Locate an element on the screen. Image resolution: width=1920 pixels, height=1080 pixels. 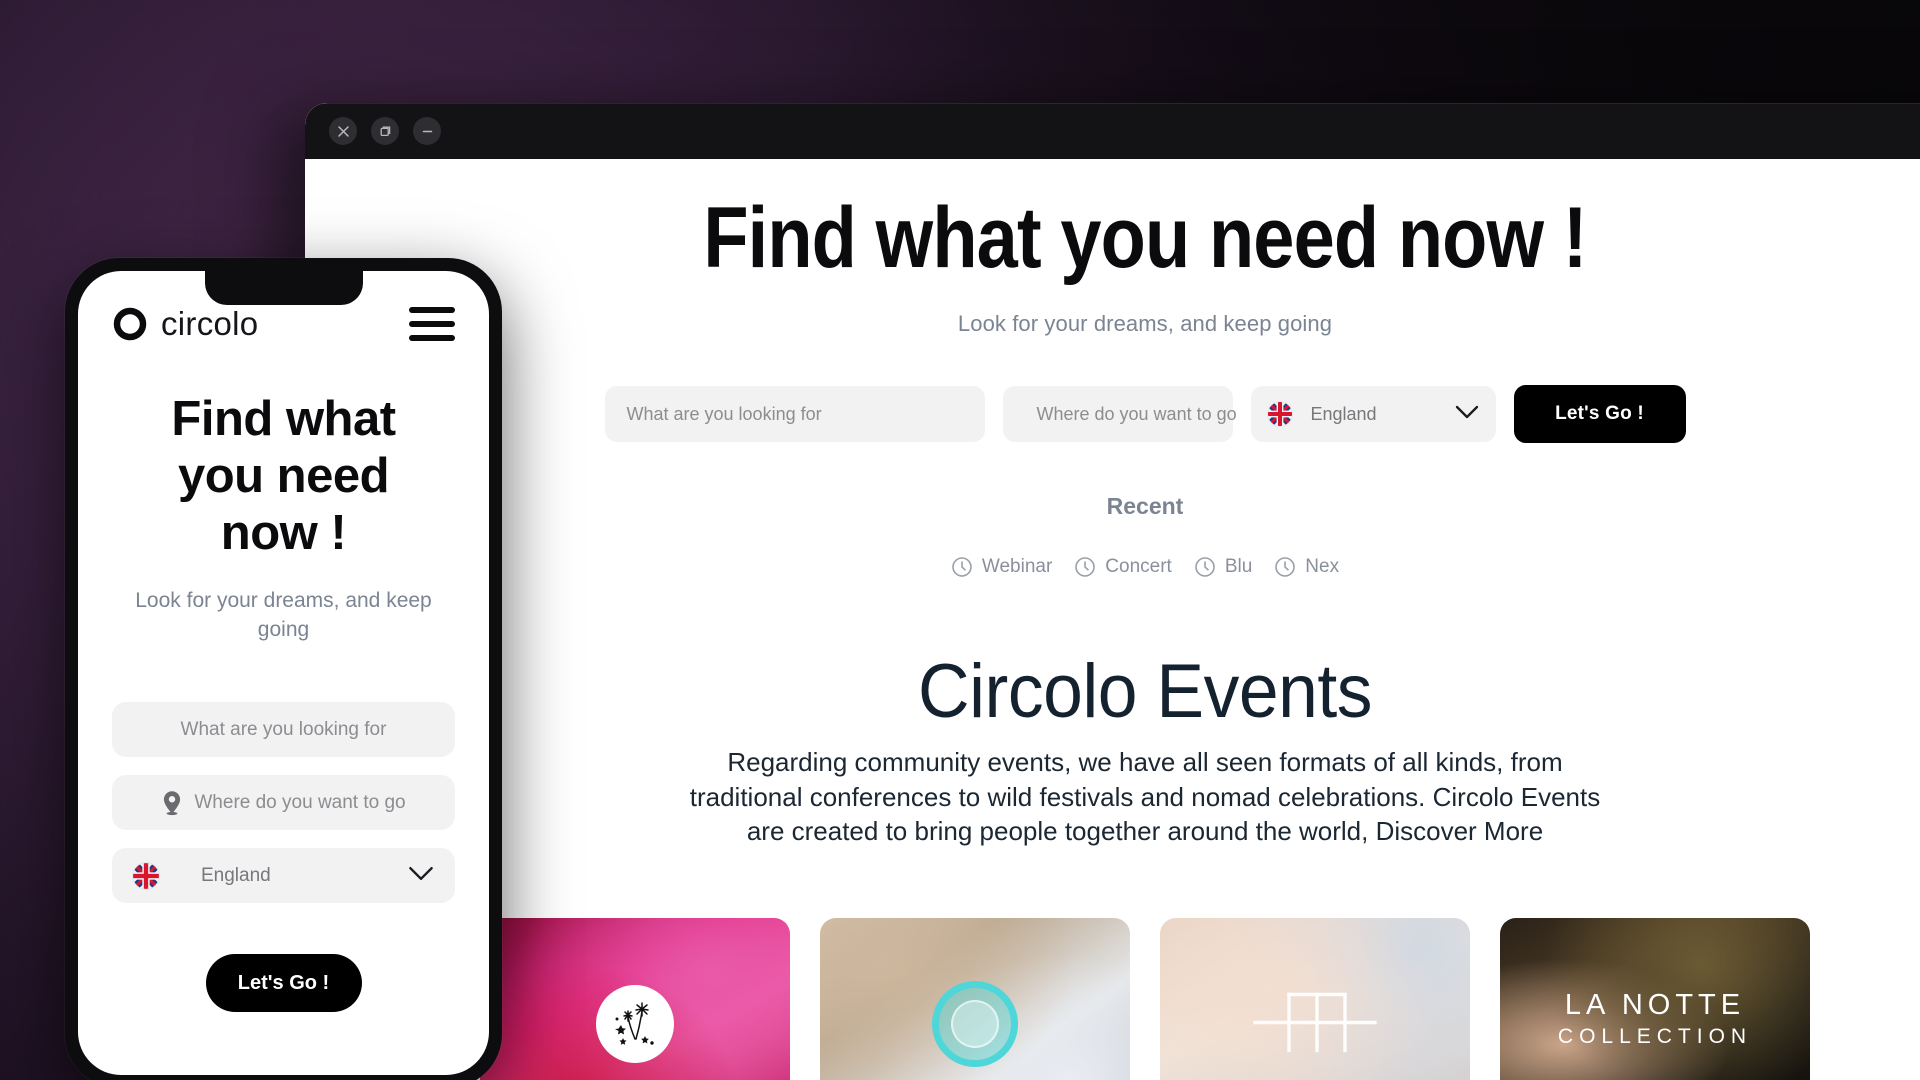
recent-item-webinar: Webinar is located at coordinates (1001, 567).